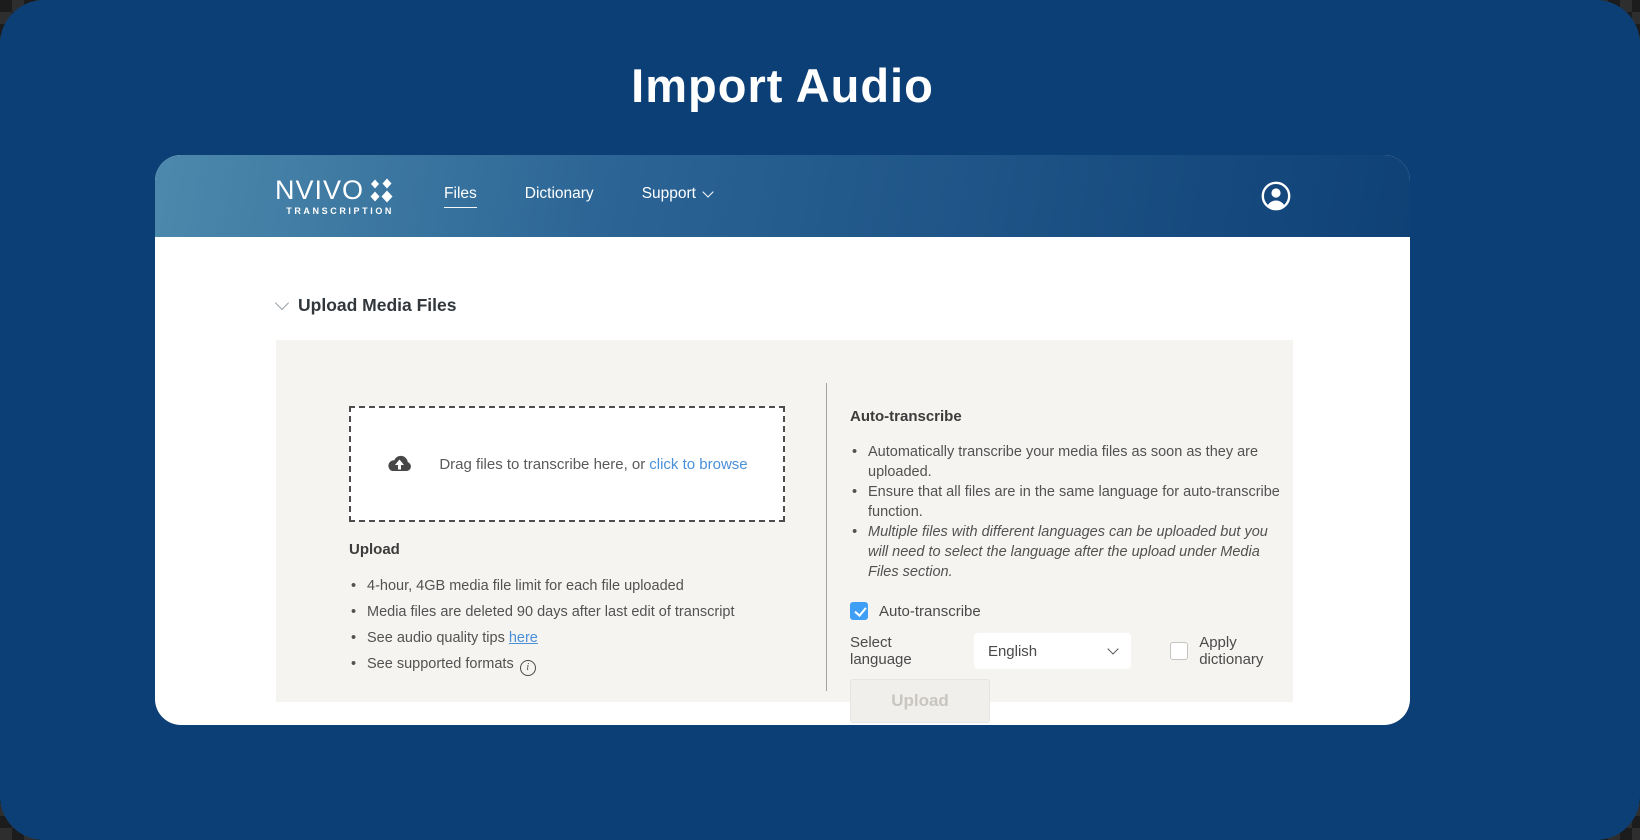 The image size is (1640, 840). I want to click on click-to-browse-link: click to browse, so click(698, 464).